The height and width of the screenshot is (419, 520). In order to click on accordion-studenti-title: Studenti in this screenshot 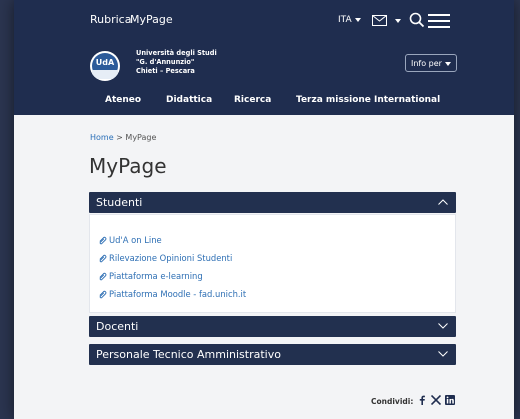, I will do `click(119, 202)`.